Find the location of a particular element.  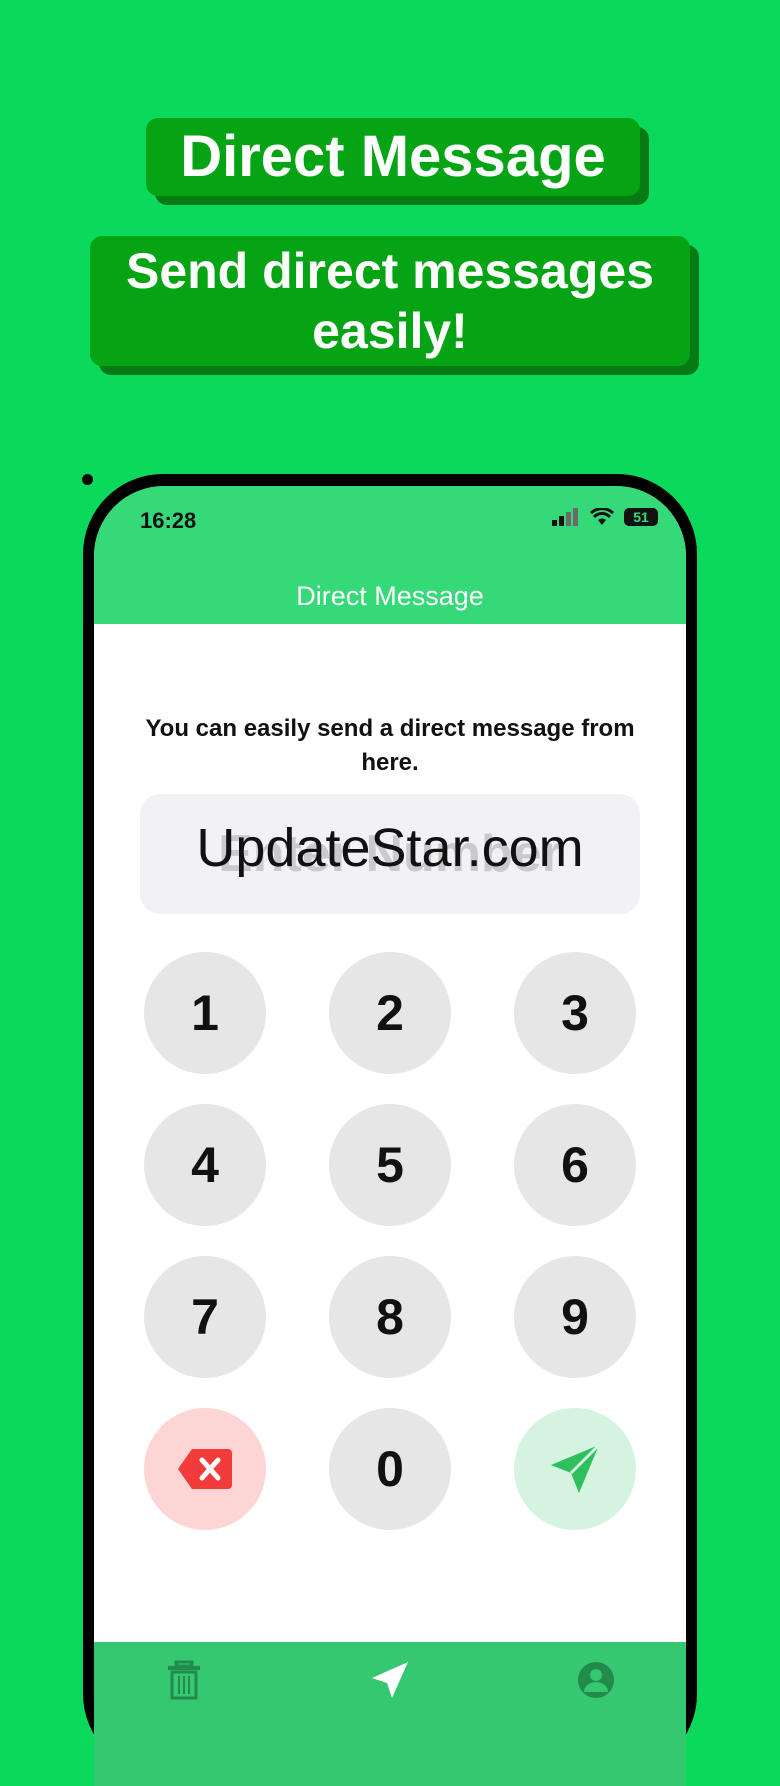

decorative-dot is located at coordinates (87, 479).